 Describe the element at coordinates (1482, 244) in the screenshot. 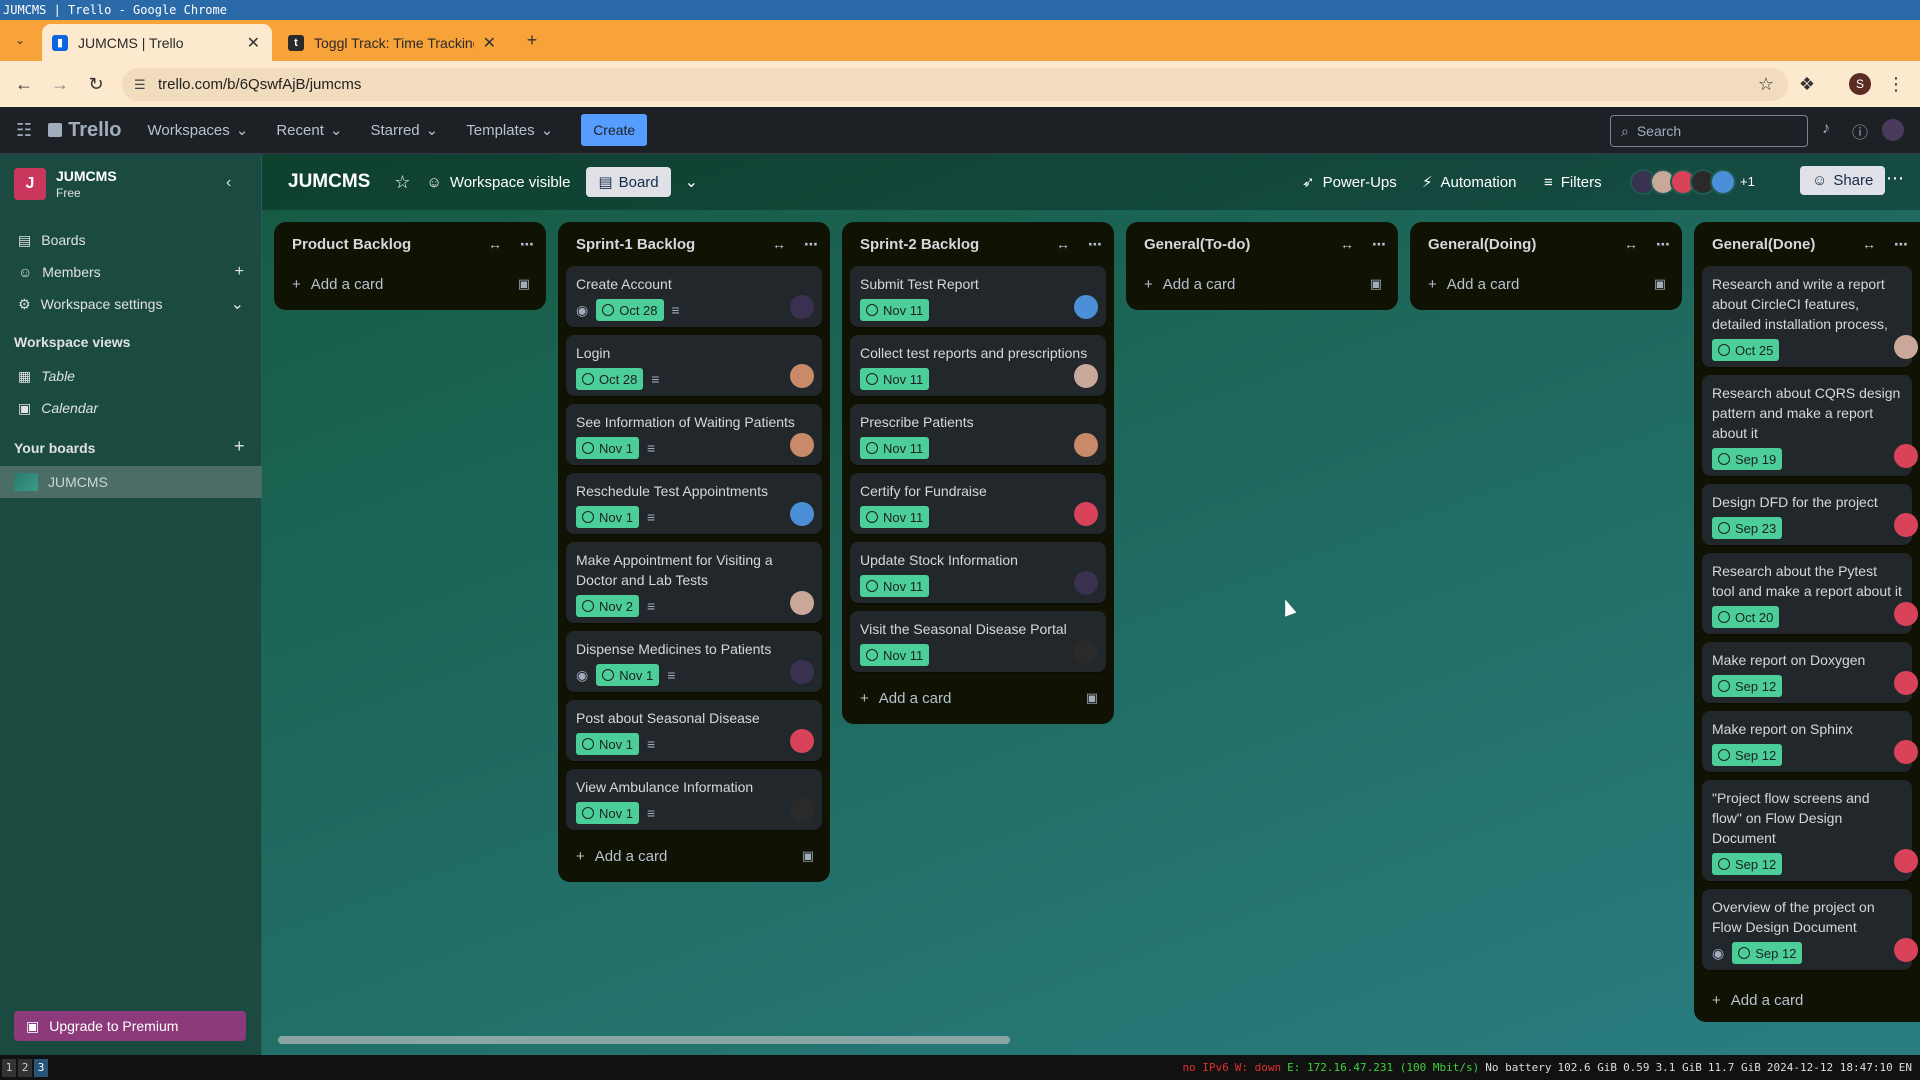

I see `list-title: General(Doing)` at that location.